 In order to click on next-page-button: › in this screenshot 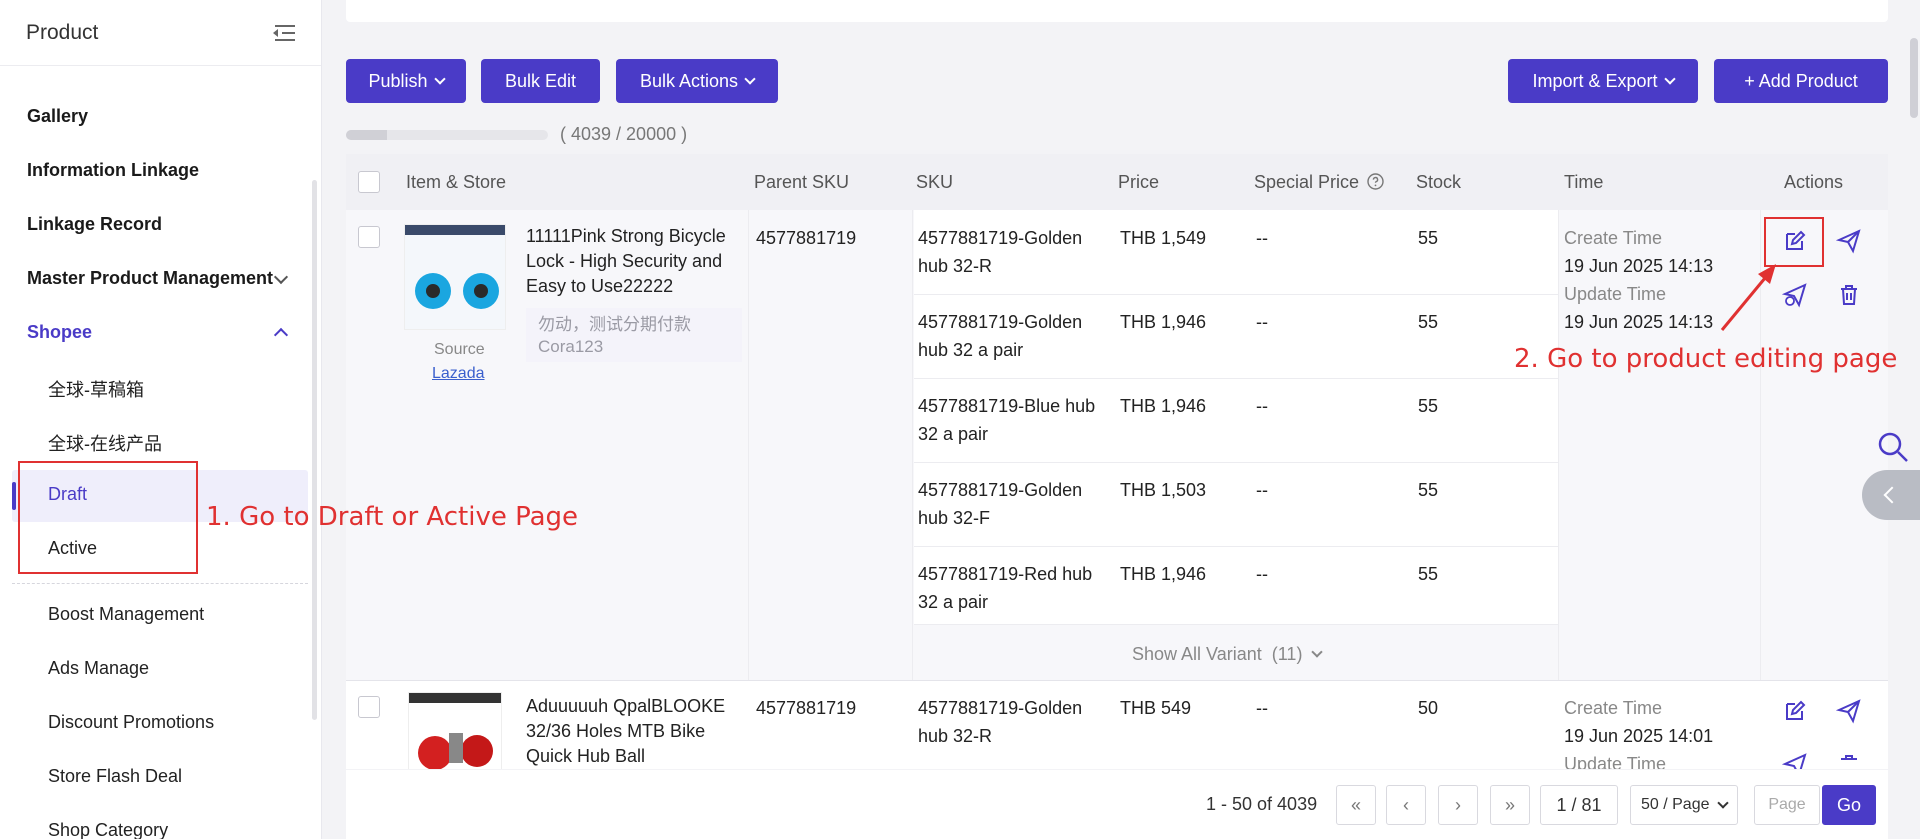, I will do `click(1458, 805)`.